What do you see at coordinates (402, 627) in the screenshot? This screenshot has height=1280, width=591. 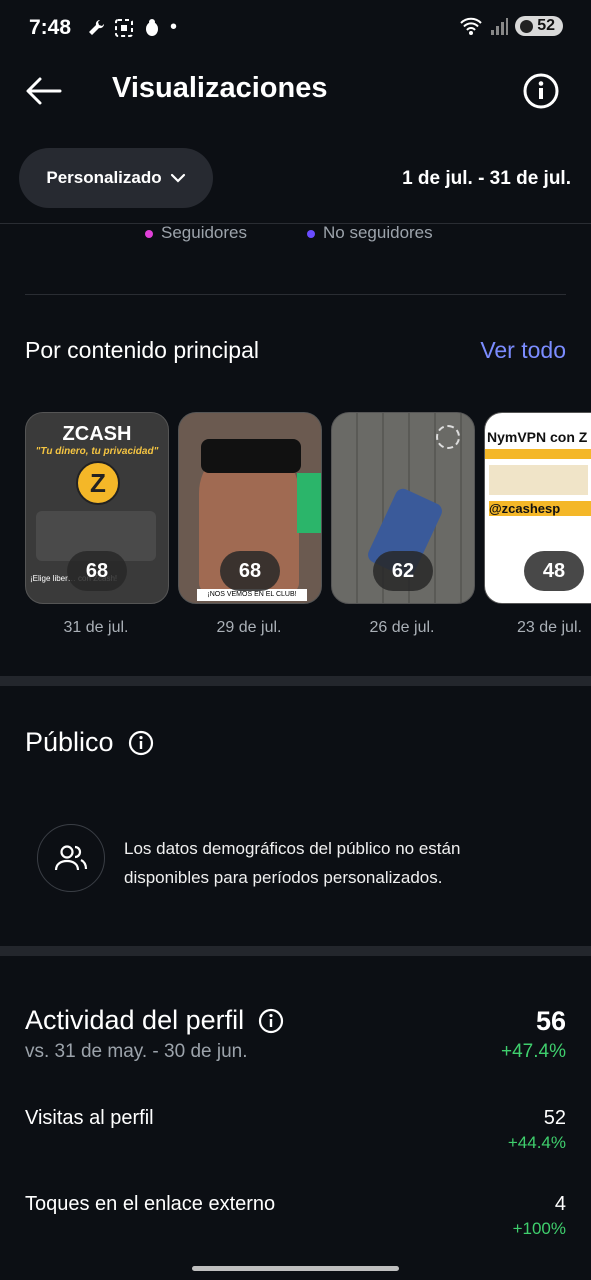 I see `thumbnail-date: 26 de jul.` at bounding box center [402, 627].